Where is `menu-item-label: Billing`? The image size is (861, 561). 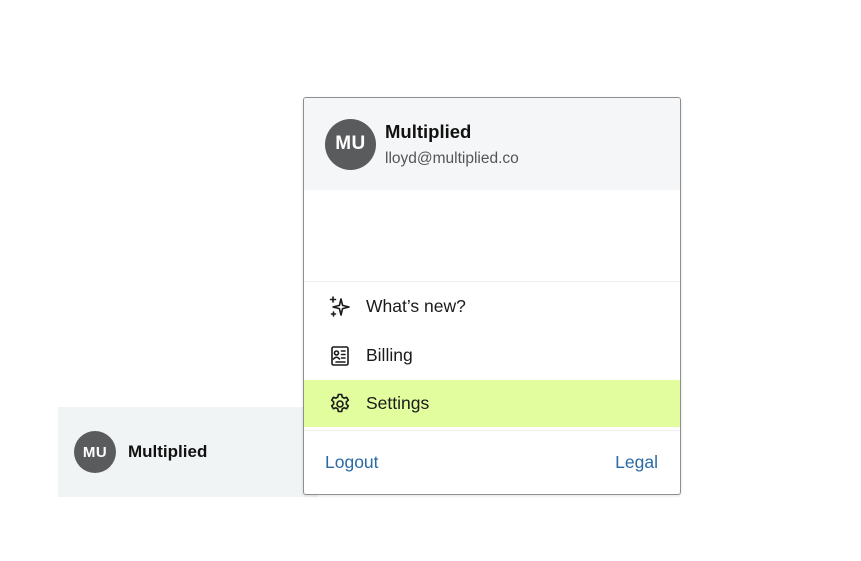 menu-item-label: Billing is located at coordinates (389, 355).